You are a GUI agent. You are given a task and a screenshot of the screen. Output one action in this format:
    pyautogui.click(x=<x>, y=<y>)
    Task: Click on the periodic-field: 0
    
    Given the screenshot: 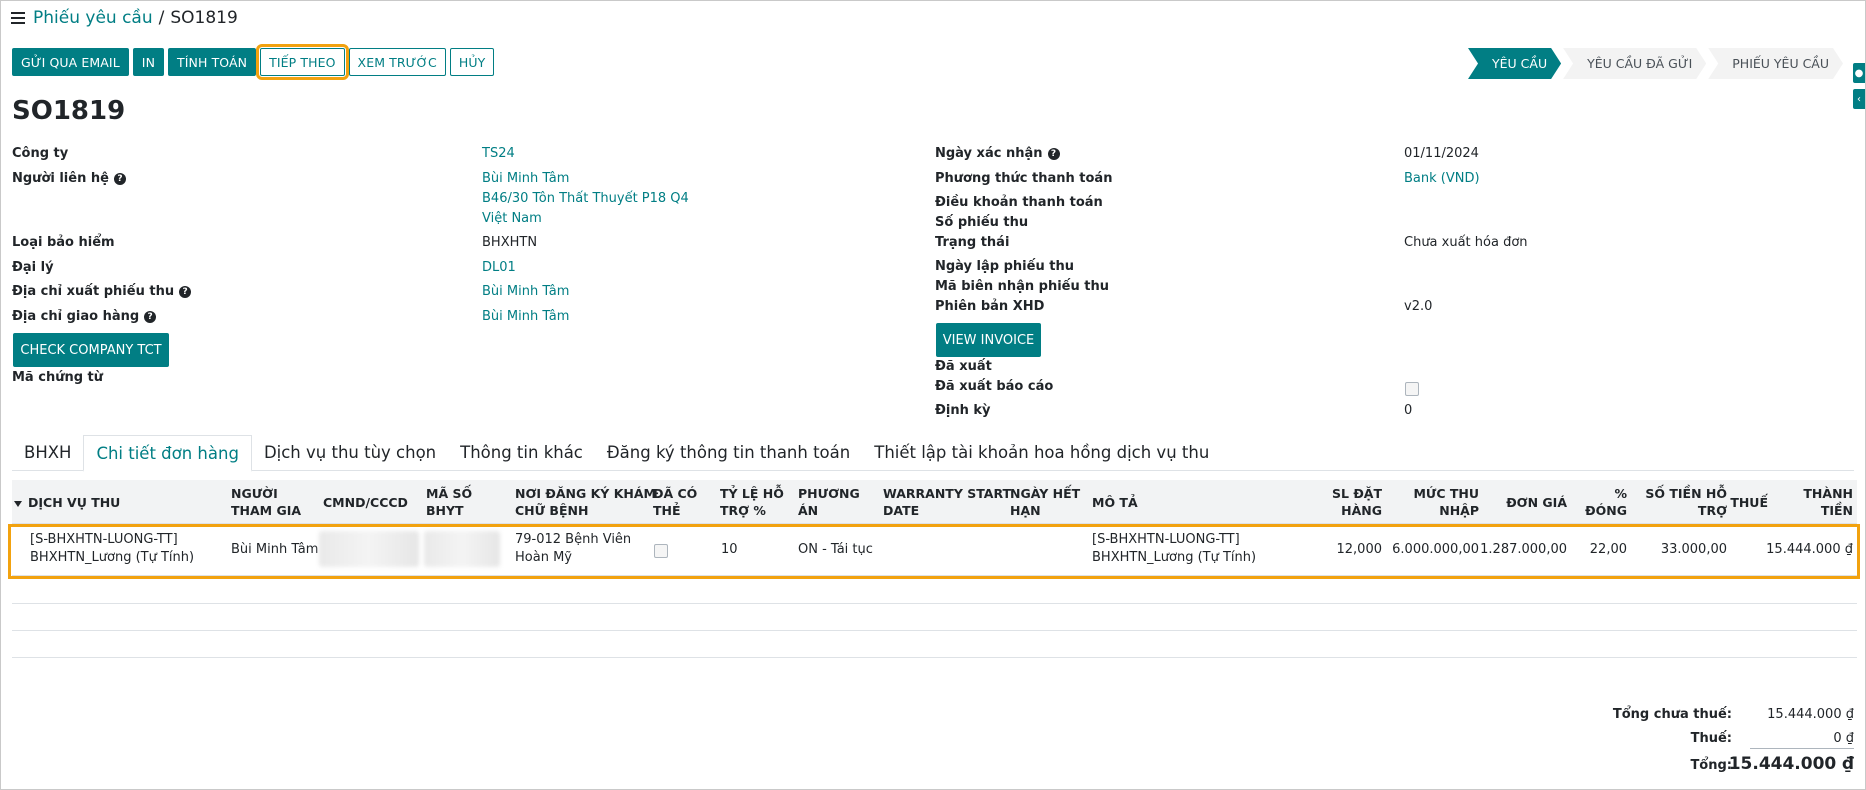 What is the action you would take?
    pyautogui.click(x=1408, y=410)
    